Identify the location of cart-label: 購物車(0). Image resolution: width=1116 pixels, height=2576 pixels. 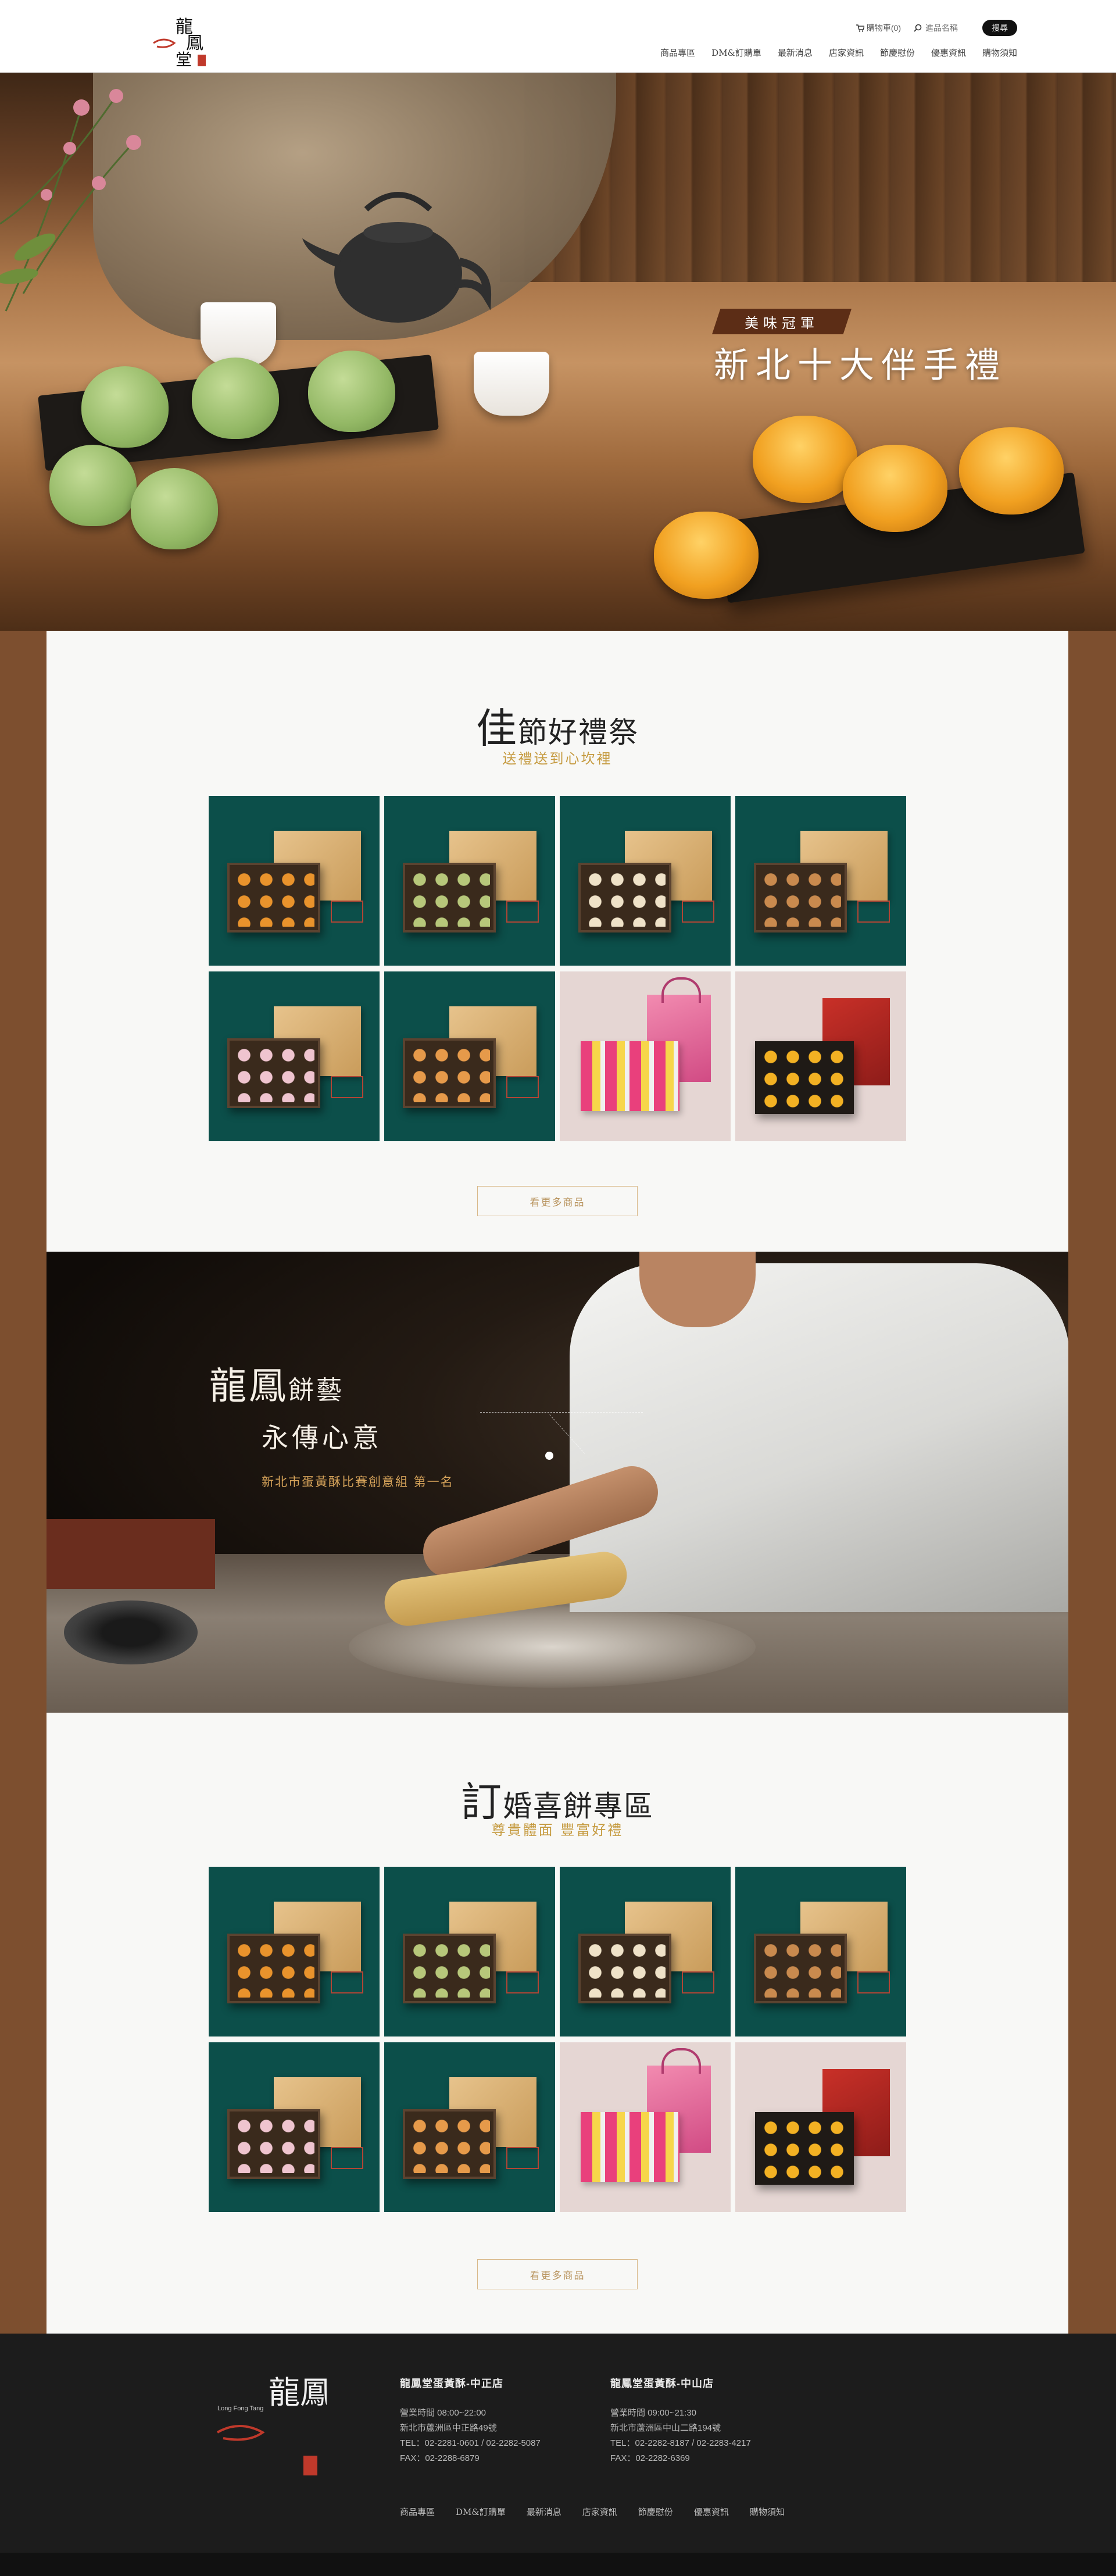
(884, 28).